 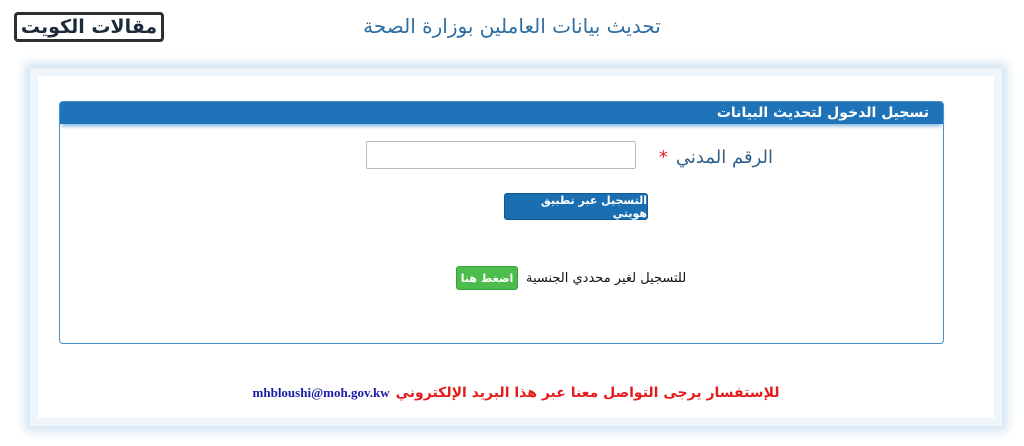 I want to click on civil-id-input, so click(x=501, y=155).